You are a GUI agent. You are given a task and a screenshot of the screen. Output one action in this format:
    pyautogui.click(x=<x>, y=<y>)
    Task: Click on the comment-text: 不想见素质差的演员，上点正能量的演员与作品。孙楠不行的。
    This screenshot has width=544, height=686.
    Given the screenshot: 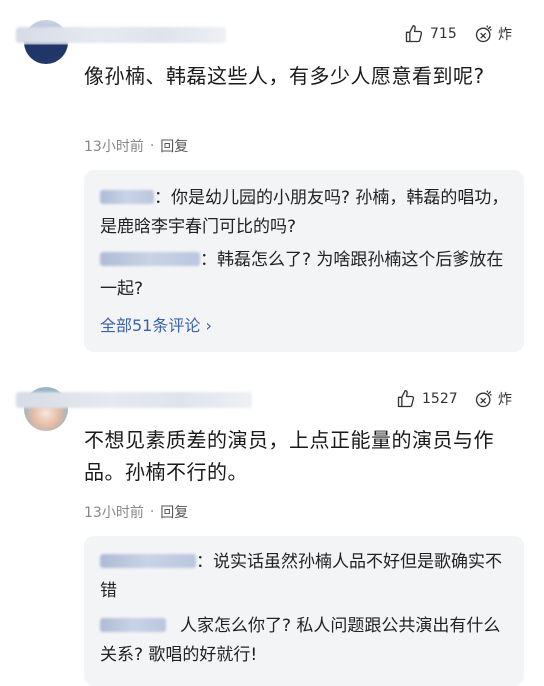 What is the action you would take?
    pyautogui.click(x=289, y=456)
    